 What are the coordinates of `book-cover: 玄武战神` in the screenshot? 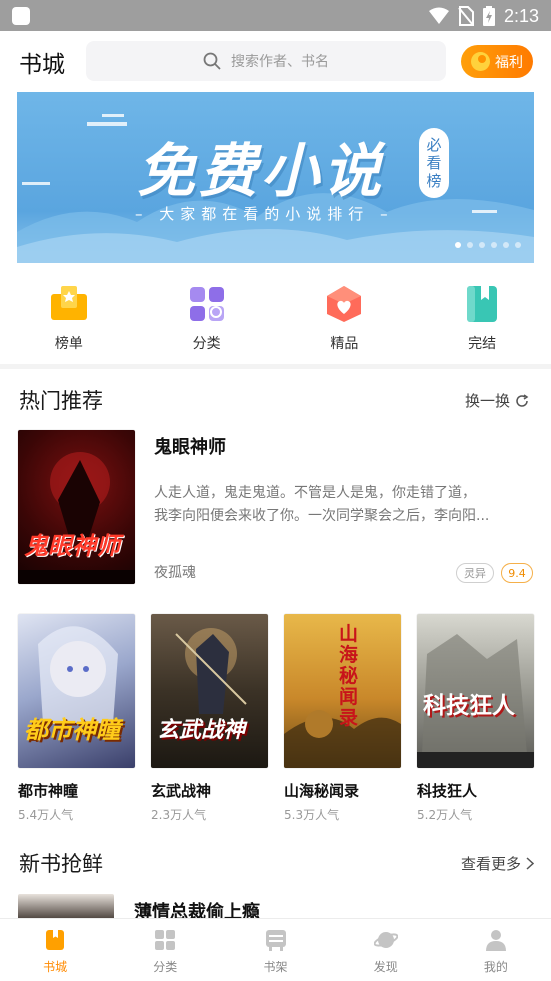 It's located at (209, 691).